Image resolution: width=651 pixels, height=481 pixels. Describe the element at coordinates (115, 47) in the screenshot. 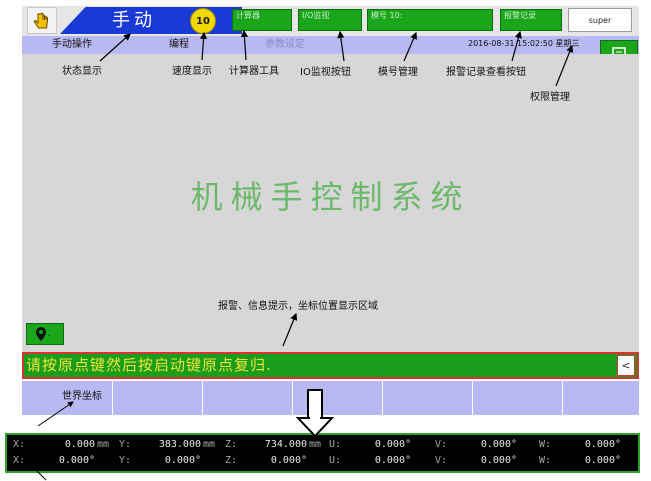

I see `arrow-status` at that location.